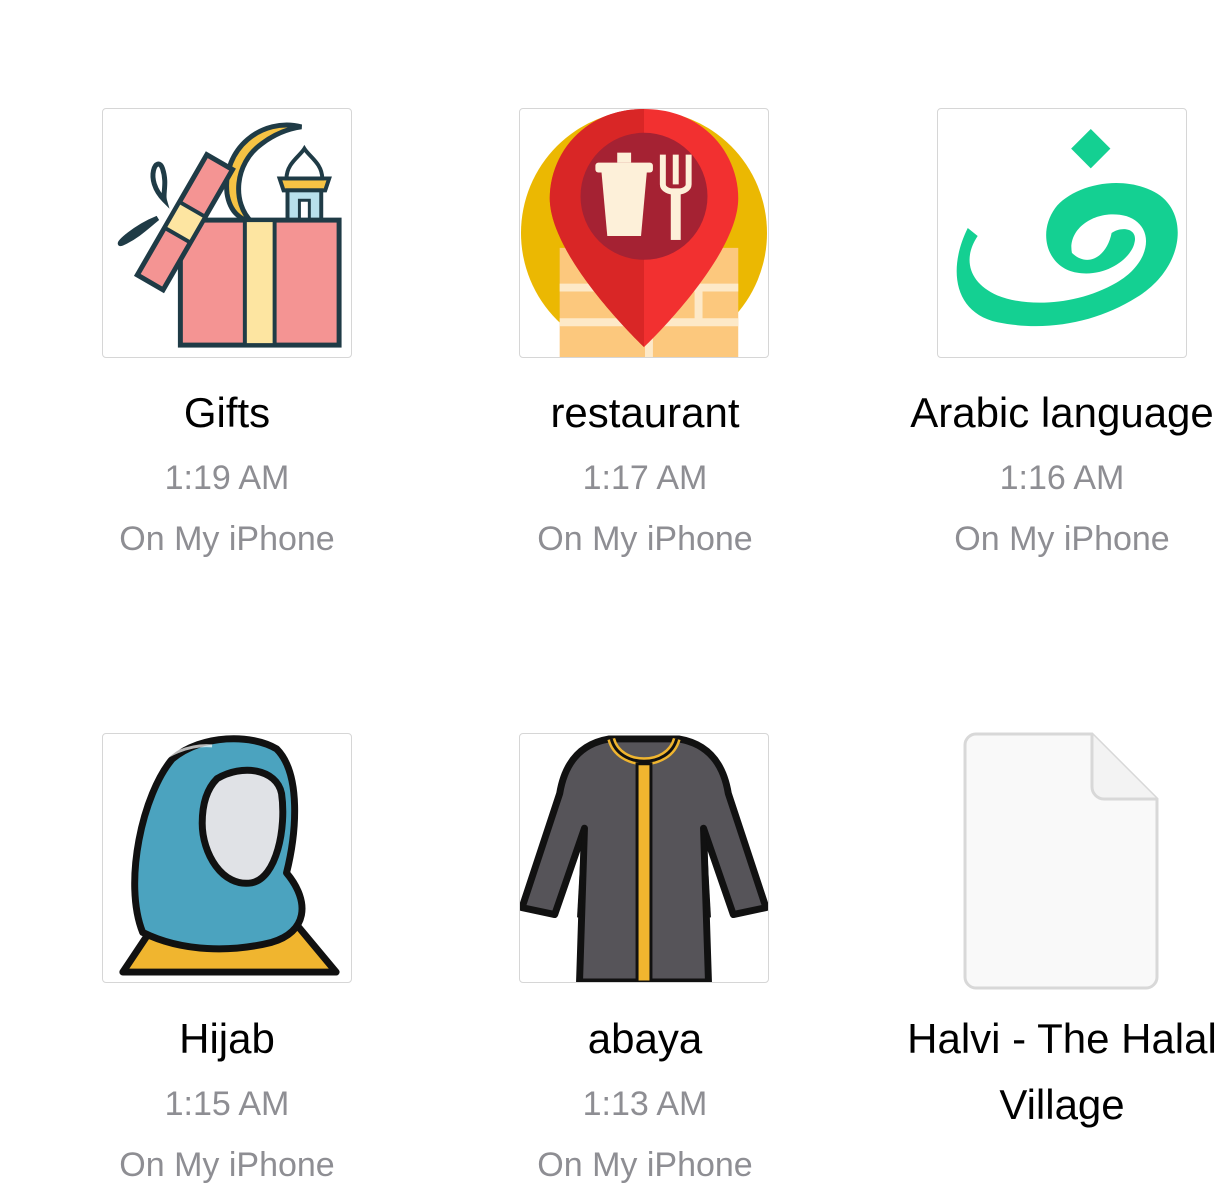 This screenshot has height=1185, width=1225. Describe the element at coordinates (1062, 478) in the screenshot. I see `file-time: 1:16 AM` at that location.